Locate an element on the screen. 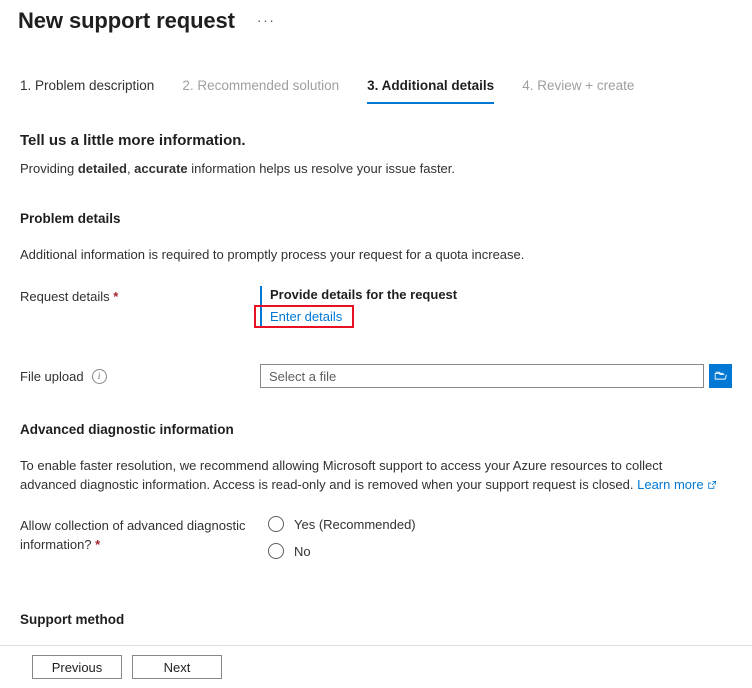 Image resolution: width=752 pixels, height=688 pixels. provide-details-title: Provide details for the request is located at coordinates (364, 294).